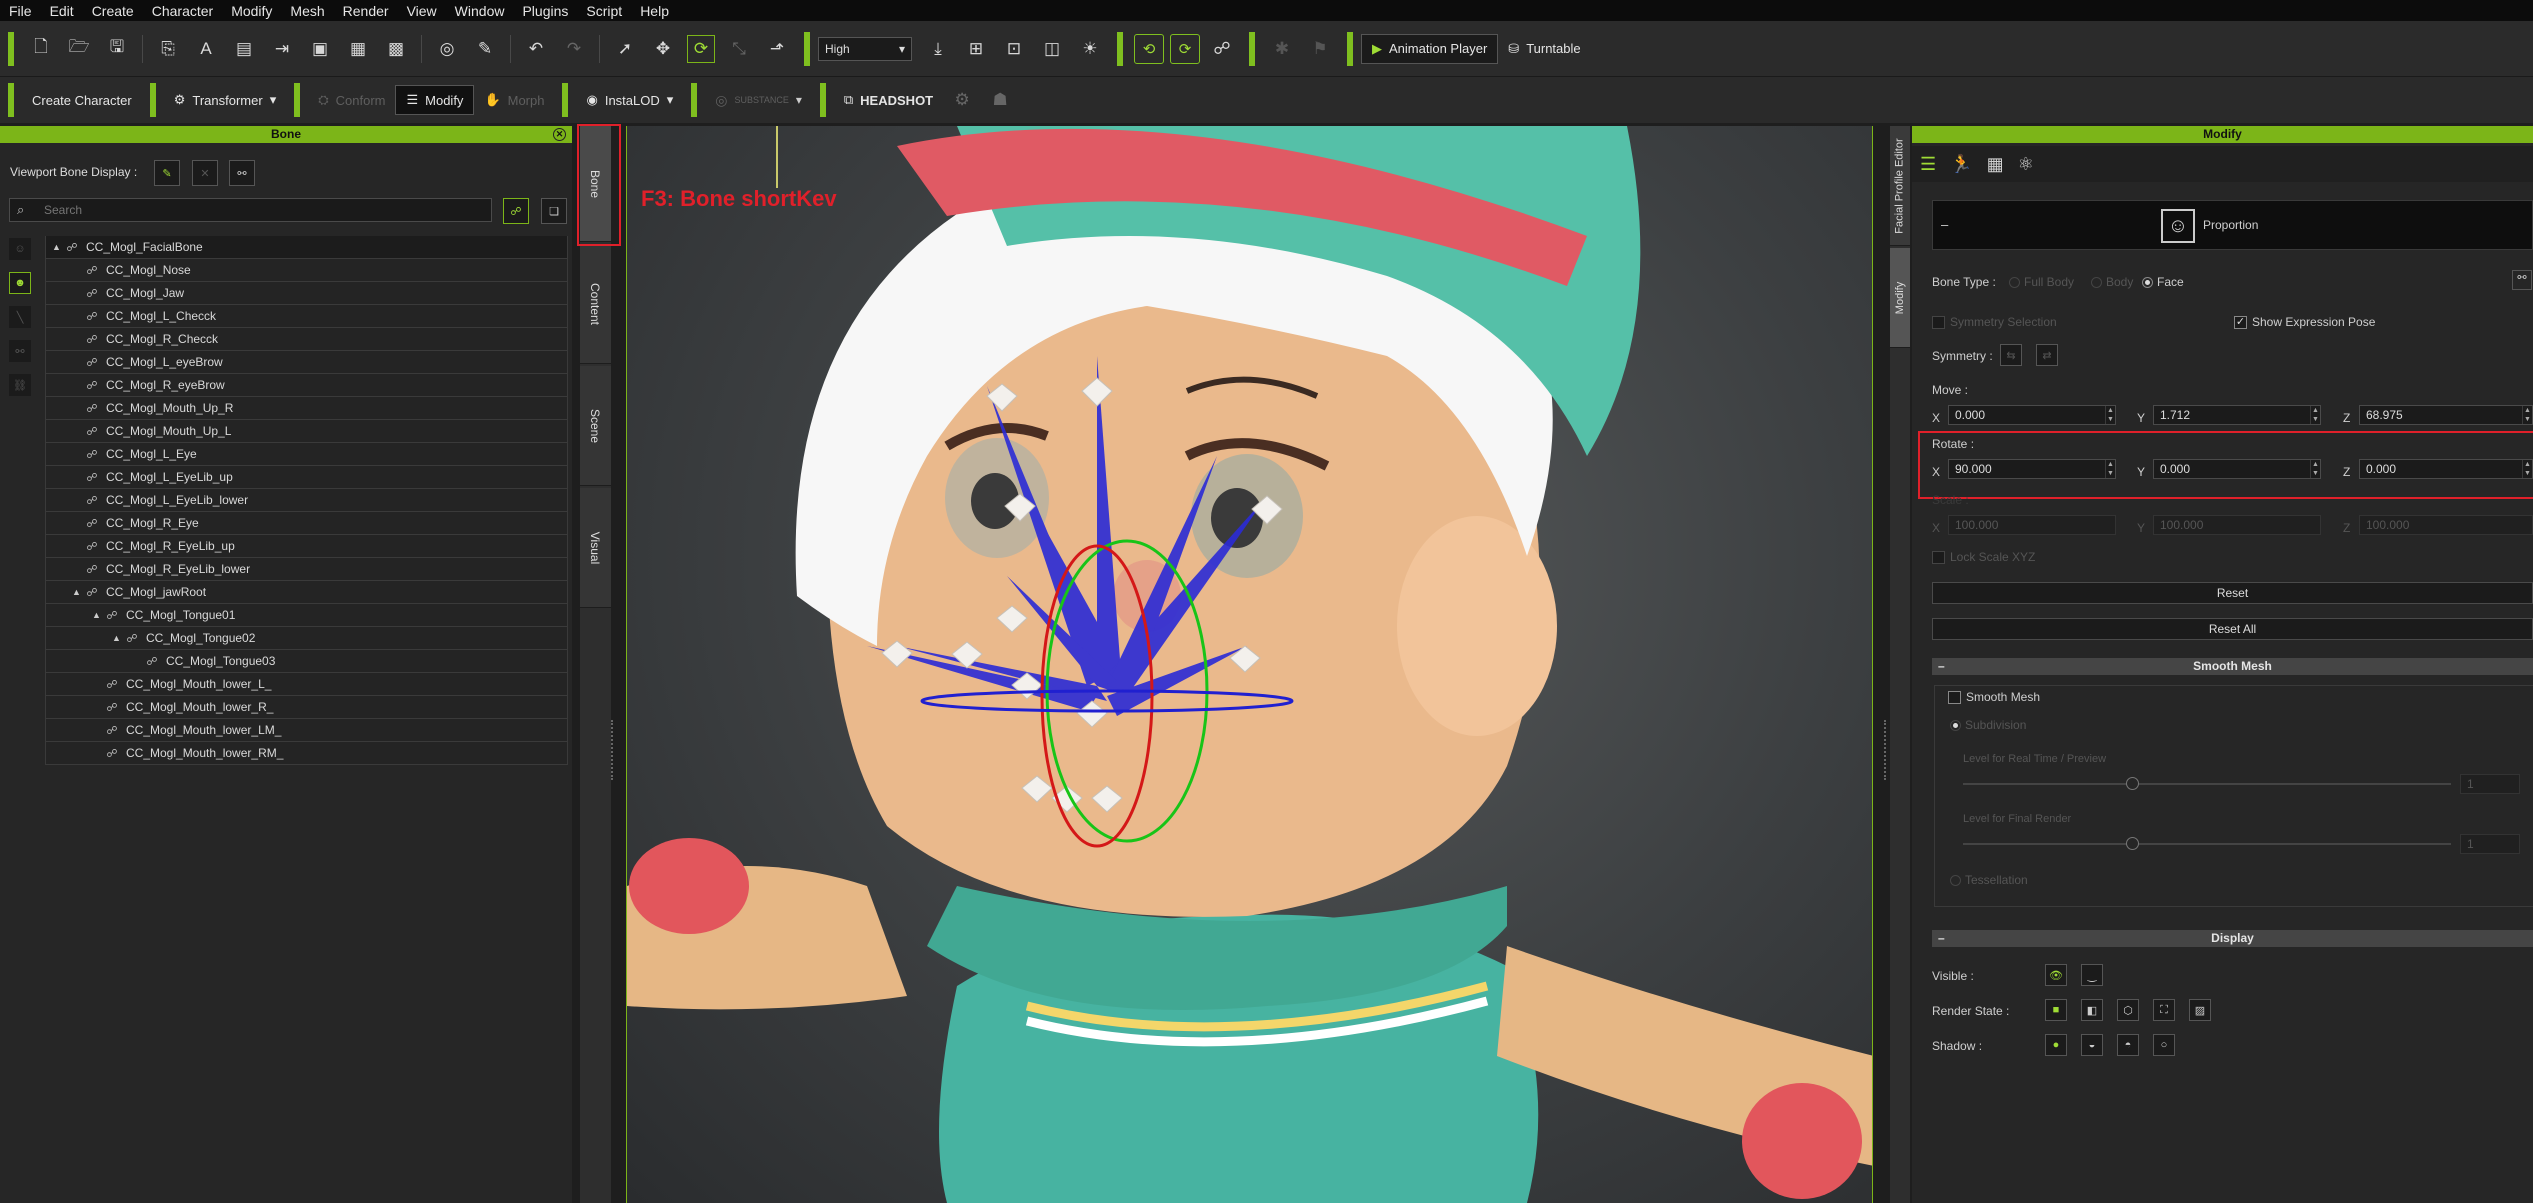  Describe the element at coordinates (1955, 881) in the screenshot. I see `radio-tessellation` at that location.